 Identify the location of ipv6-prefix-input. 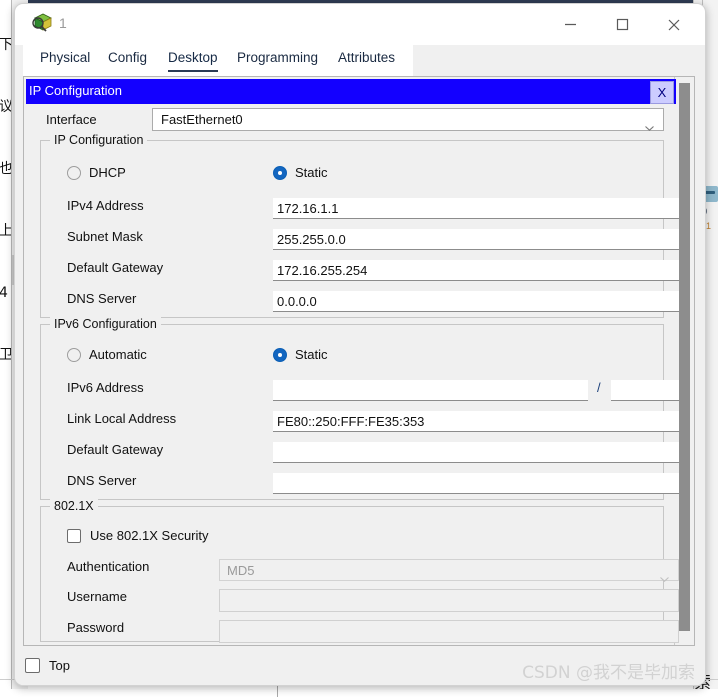
(645, 390).